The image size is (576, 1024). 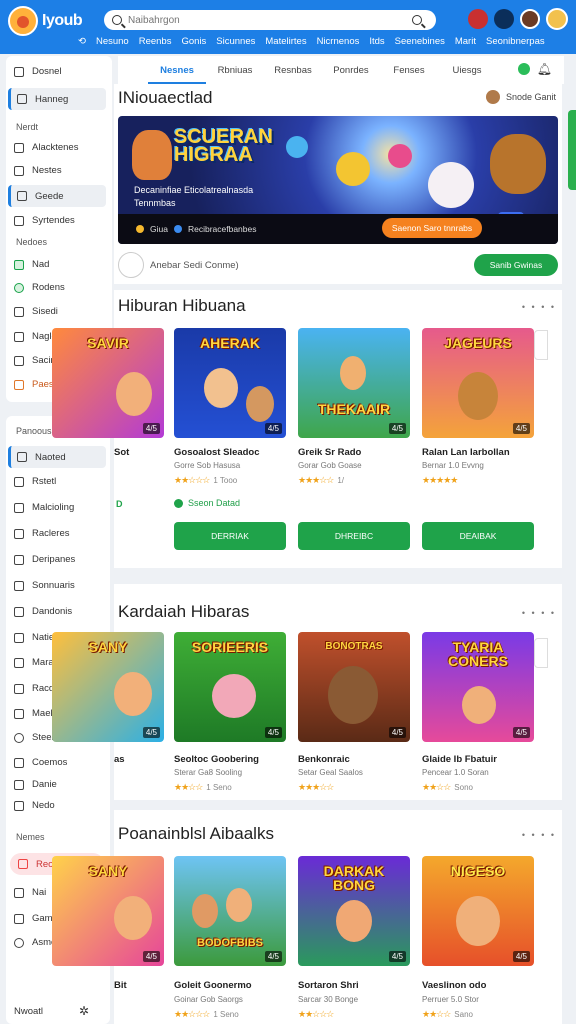 I want to click on circle-icon, so click(x=19, y=287).